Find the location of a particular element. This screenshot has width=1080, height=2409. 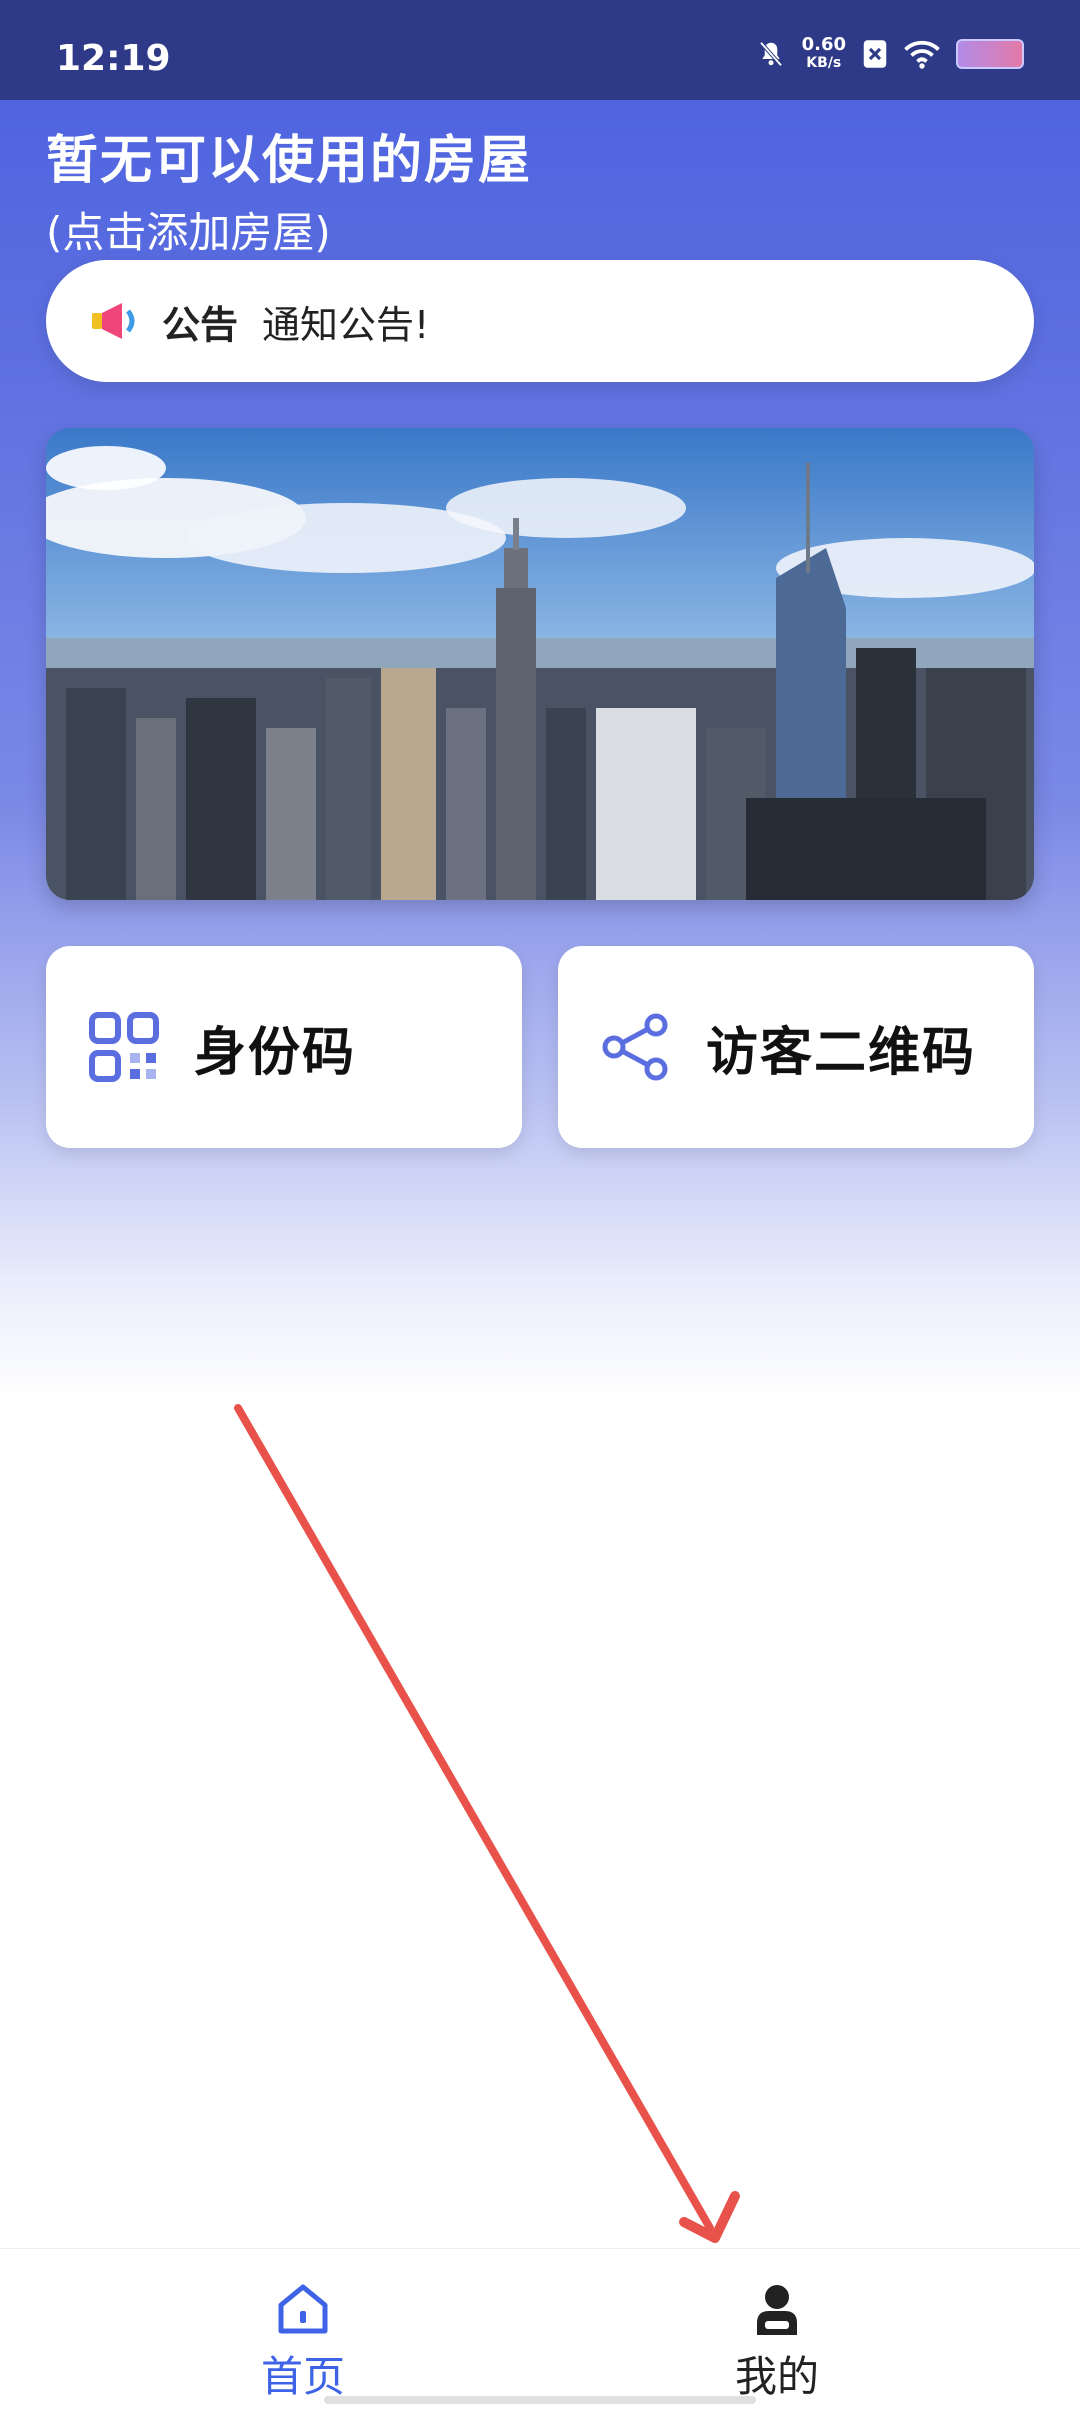

tab-home: 首页 is located at coordinates (303, 2341).